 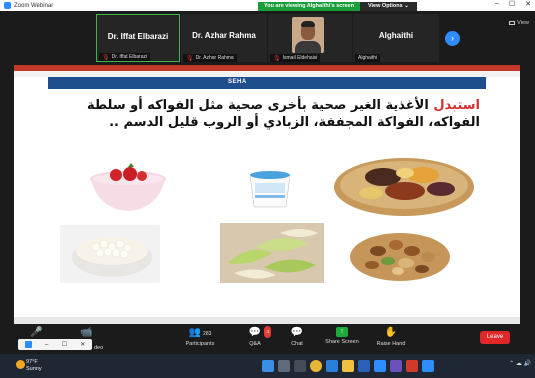 I want to click on window-controls: – ☐ ✕, so click(x=513, y=4).